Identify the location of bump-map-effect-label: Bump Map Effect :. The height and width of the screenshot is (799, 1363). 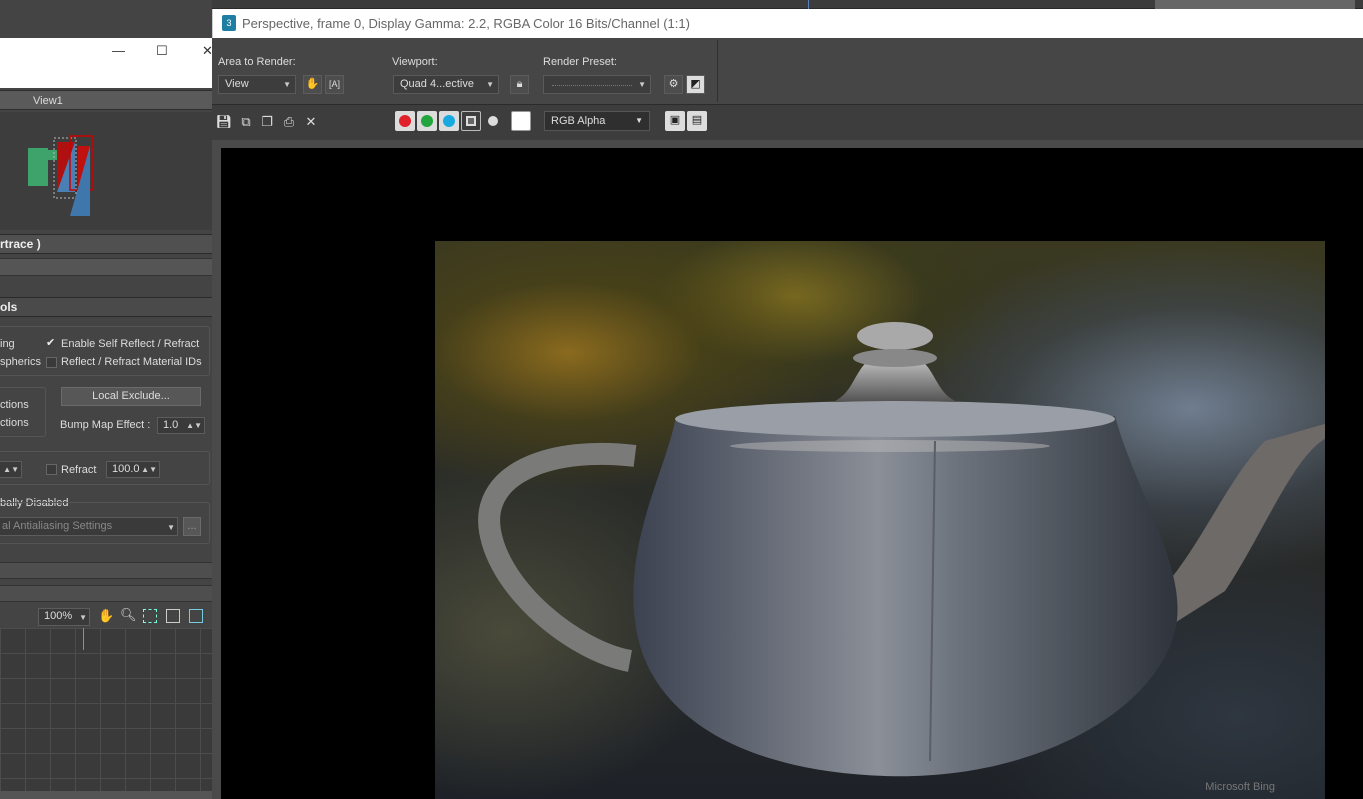
(105, 425).